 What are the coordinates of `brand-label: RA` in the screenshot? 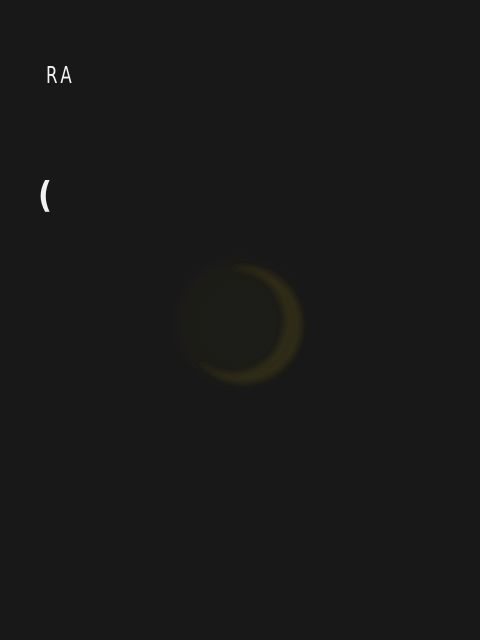 It's located at (61, 76).